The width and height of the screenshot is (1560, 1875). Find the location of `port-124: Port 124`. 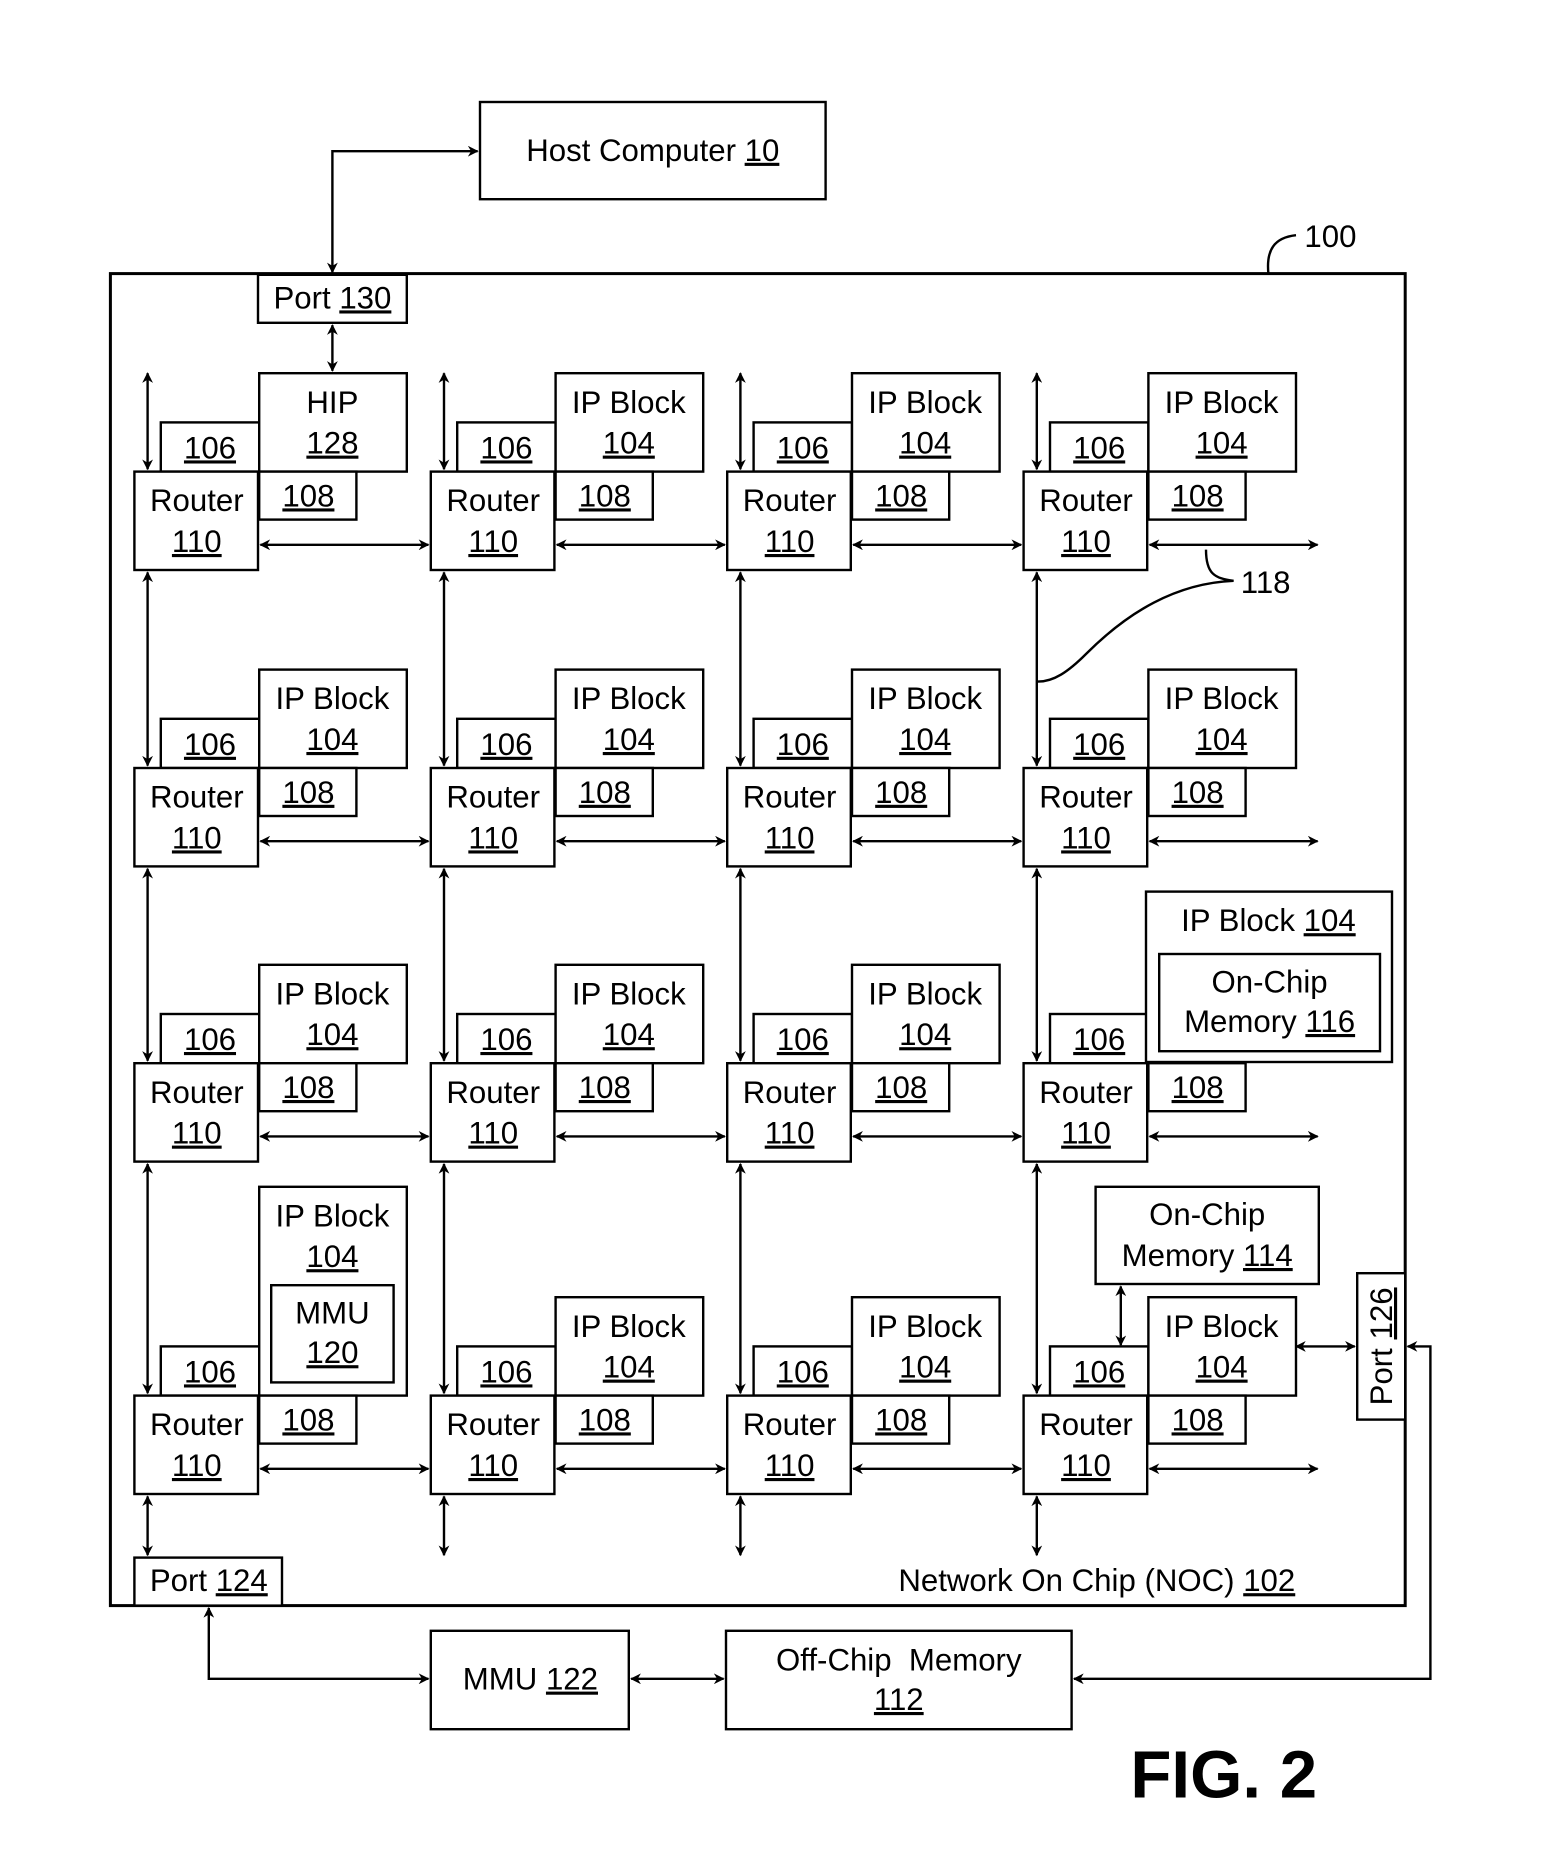

port-124: Port 124 is located at coordinates (208, 1581).